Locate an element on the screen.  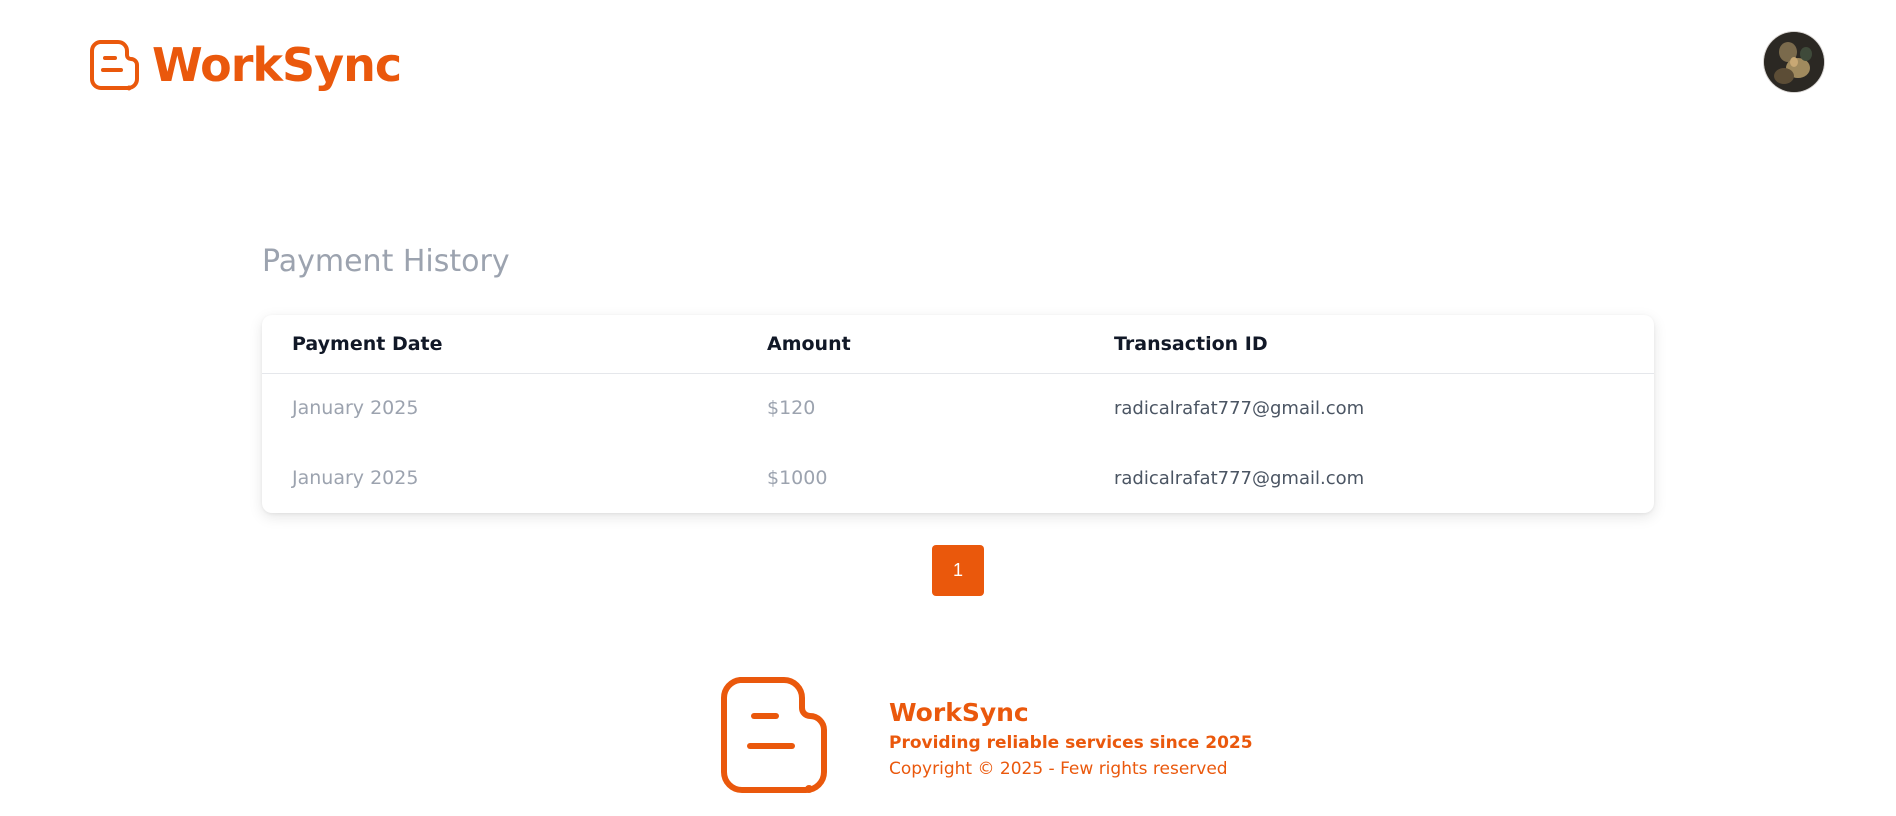
table-header: Payment Date Amount Transaction ID is located at coordinates (958, 344).